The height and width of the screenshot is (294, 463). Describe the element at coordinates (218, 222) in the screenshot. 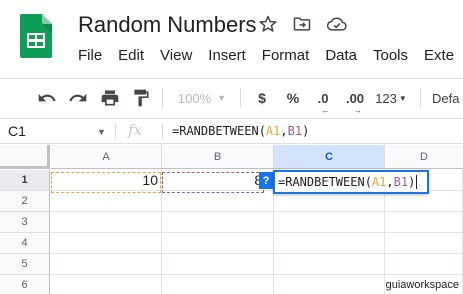

I see `cell-b3` at that location.